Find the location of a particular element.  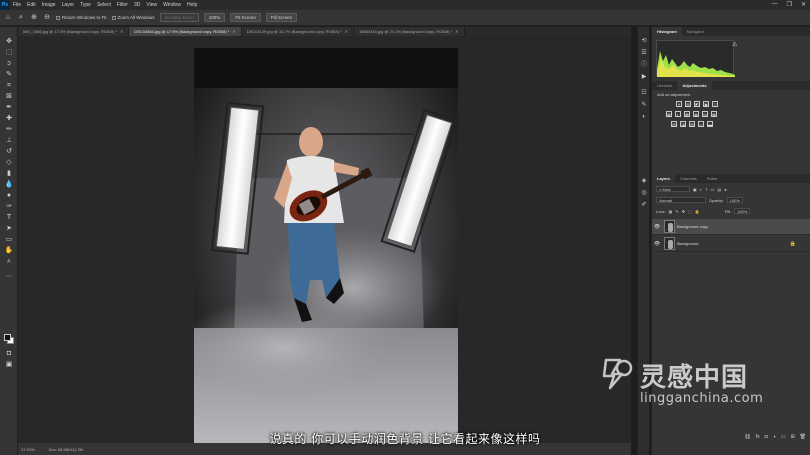

quick-select-tool-icon: ✎ is located at coordinates (9, 74).